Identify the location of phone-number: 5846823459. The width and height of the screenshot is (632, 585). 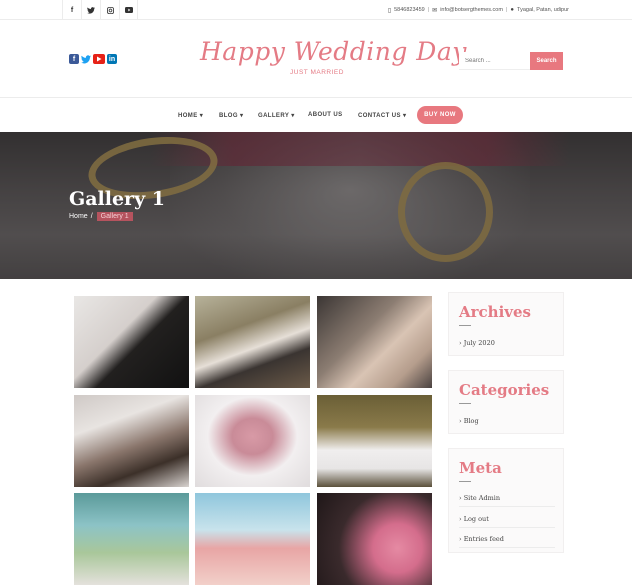
(409, 10).